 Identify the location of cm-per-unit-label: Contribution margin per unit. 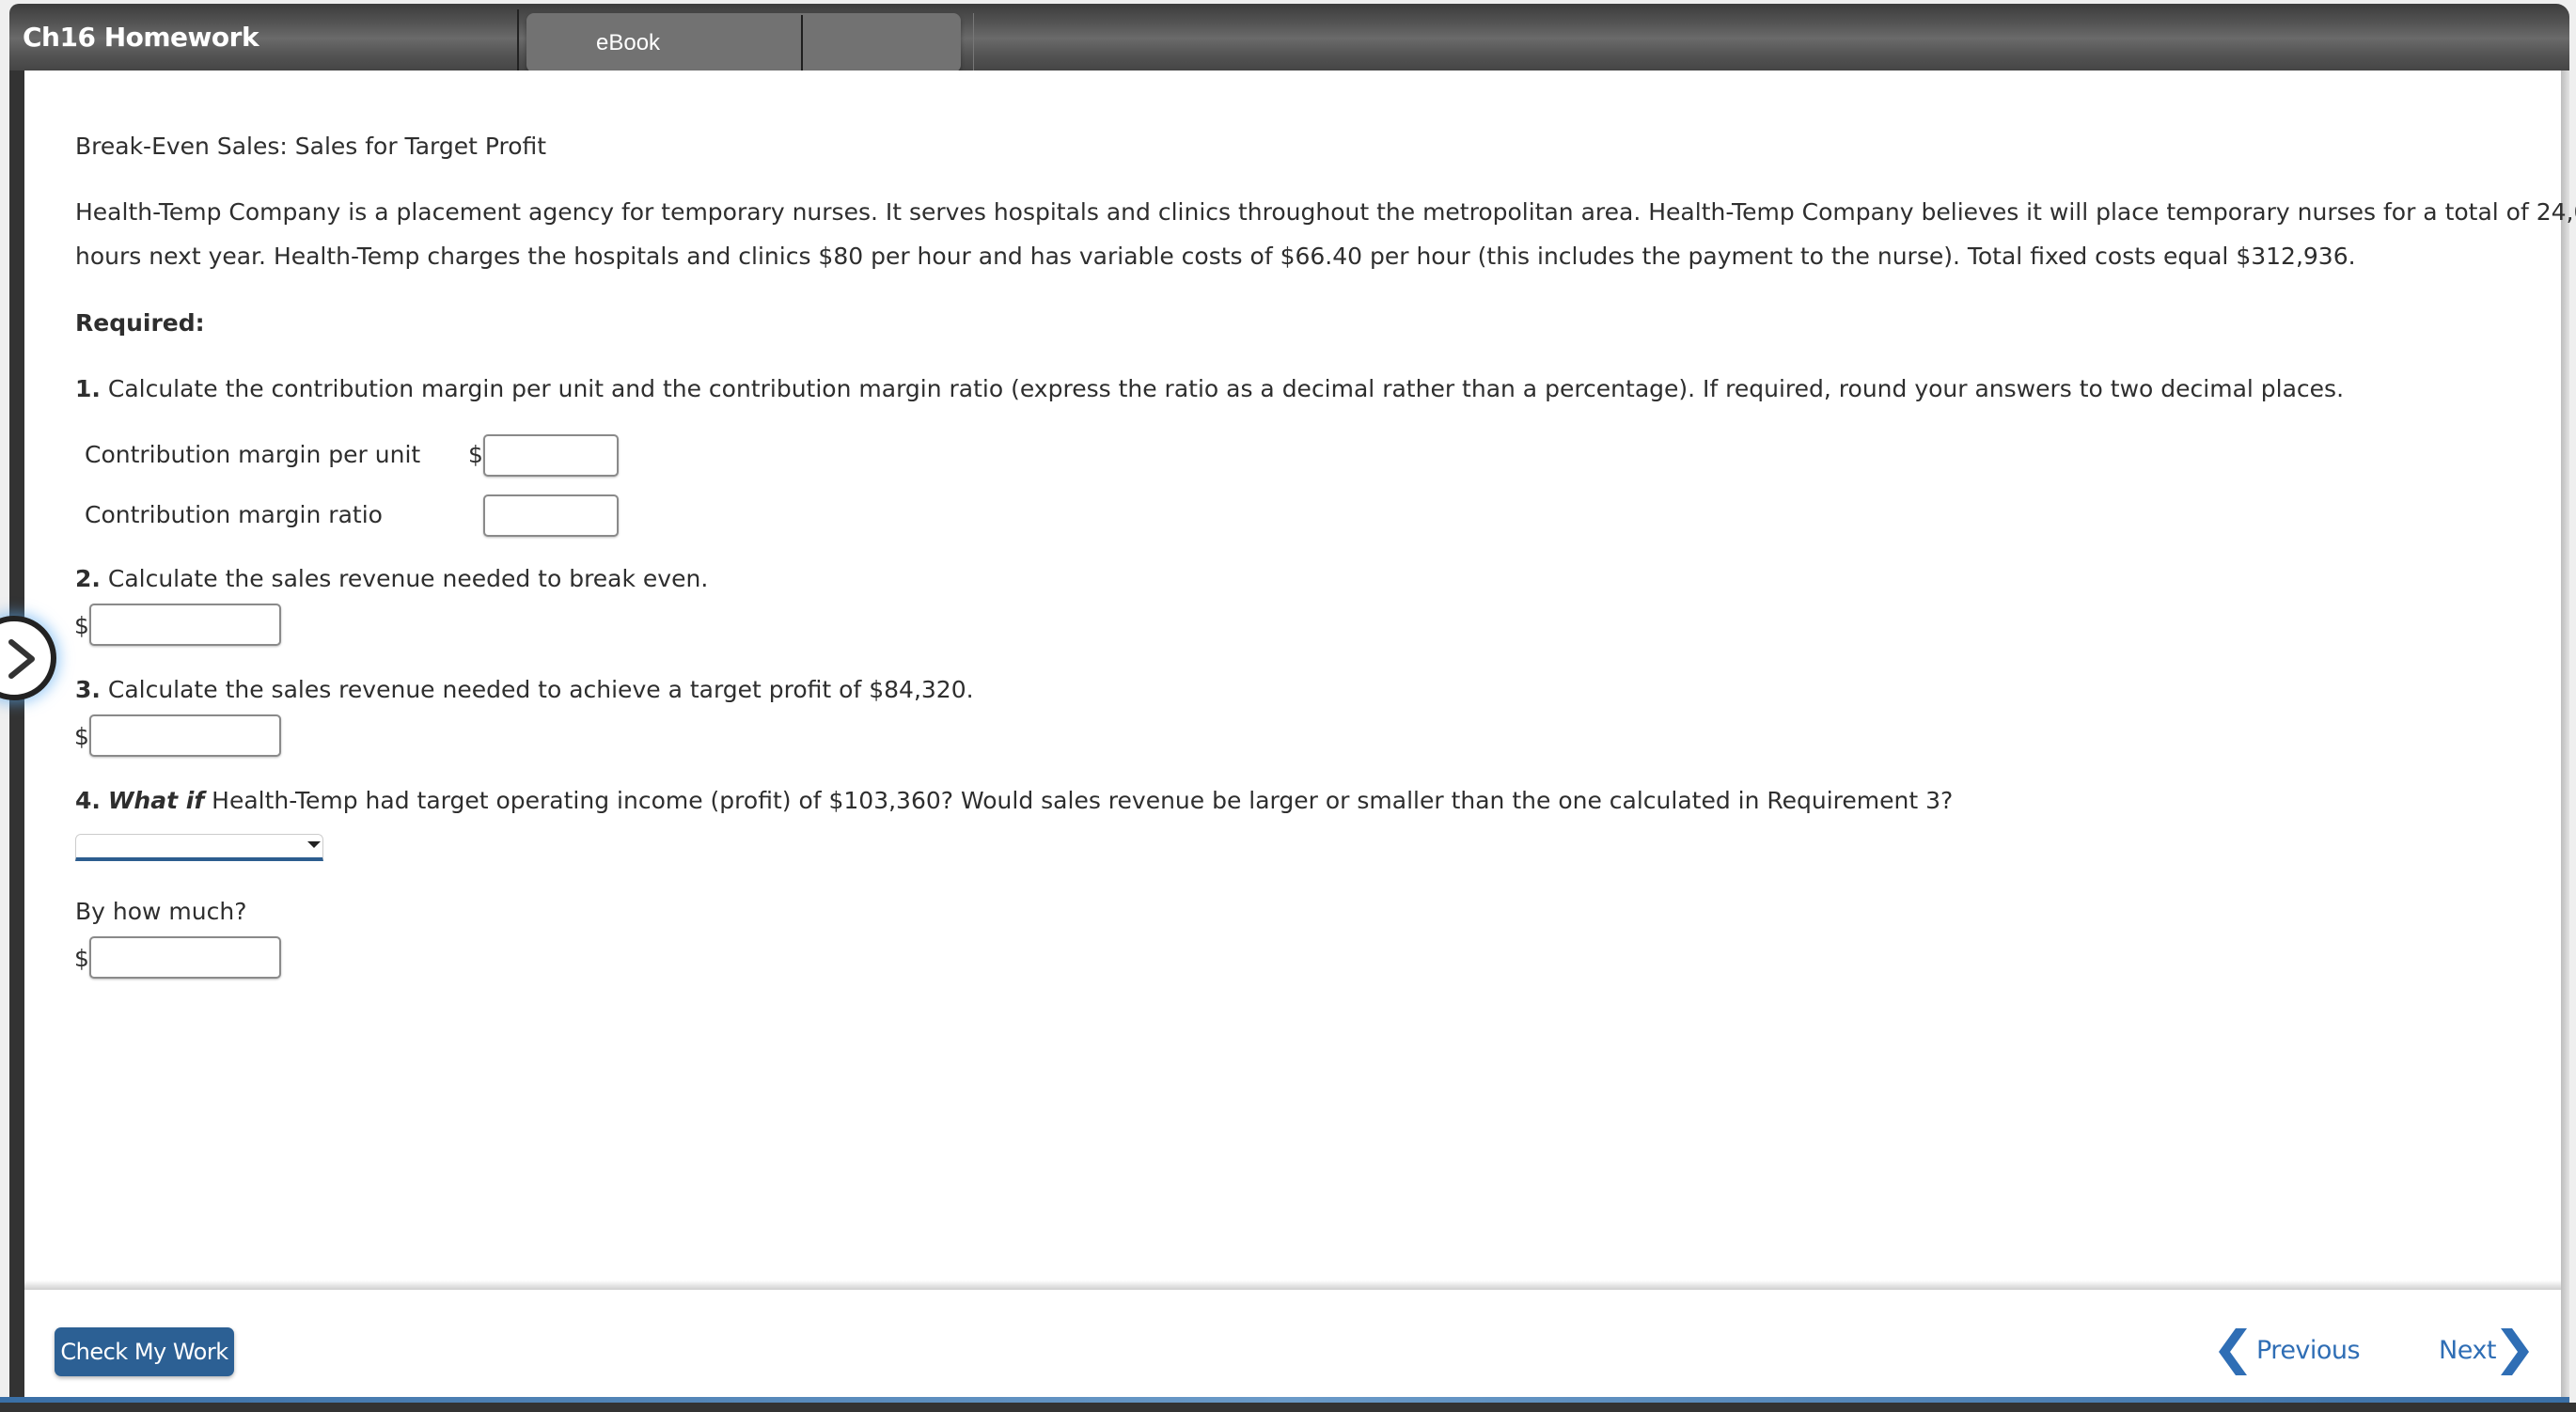
(253, 454).